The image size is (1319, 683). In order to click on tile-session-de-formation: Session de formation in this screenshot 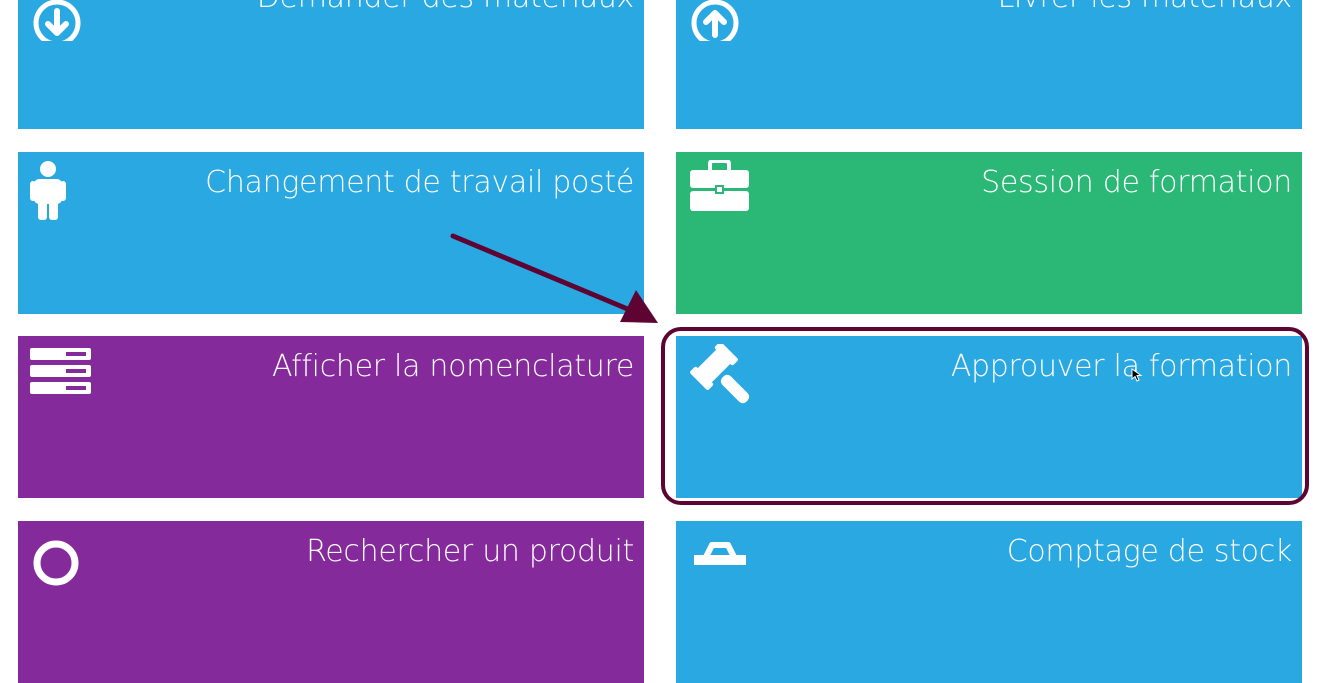, I will do `click(989, 233)`.